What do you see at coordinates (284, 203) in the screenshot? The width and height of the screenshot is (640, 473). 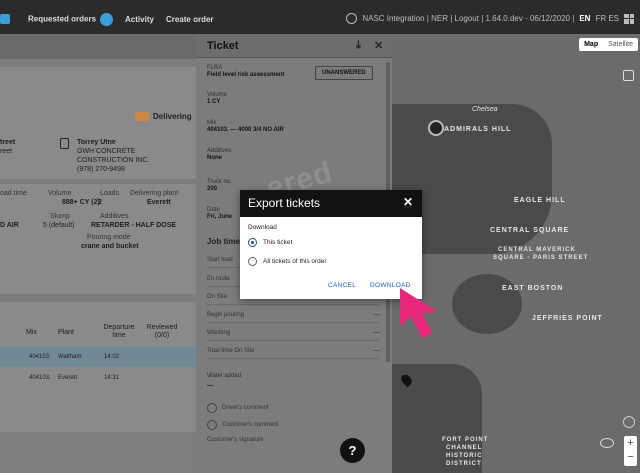 I see `dialog-title: Export tickets` at bounding box center [284, 203].